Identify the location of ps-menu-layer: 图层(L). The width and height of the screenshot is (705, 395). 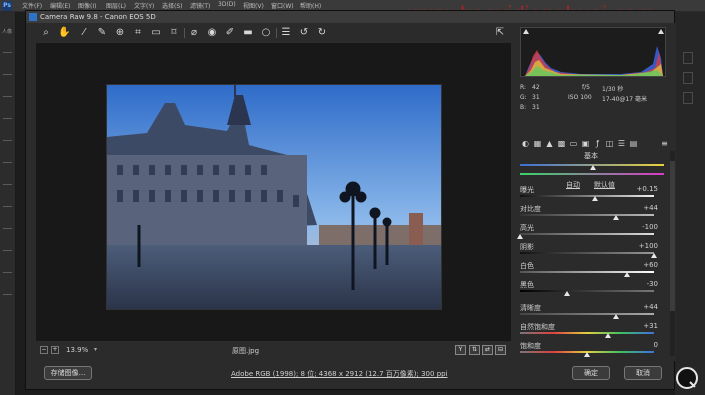
(116, 5).